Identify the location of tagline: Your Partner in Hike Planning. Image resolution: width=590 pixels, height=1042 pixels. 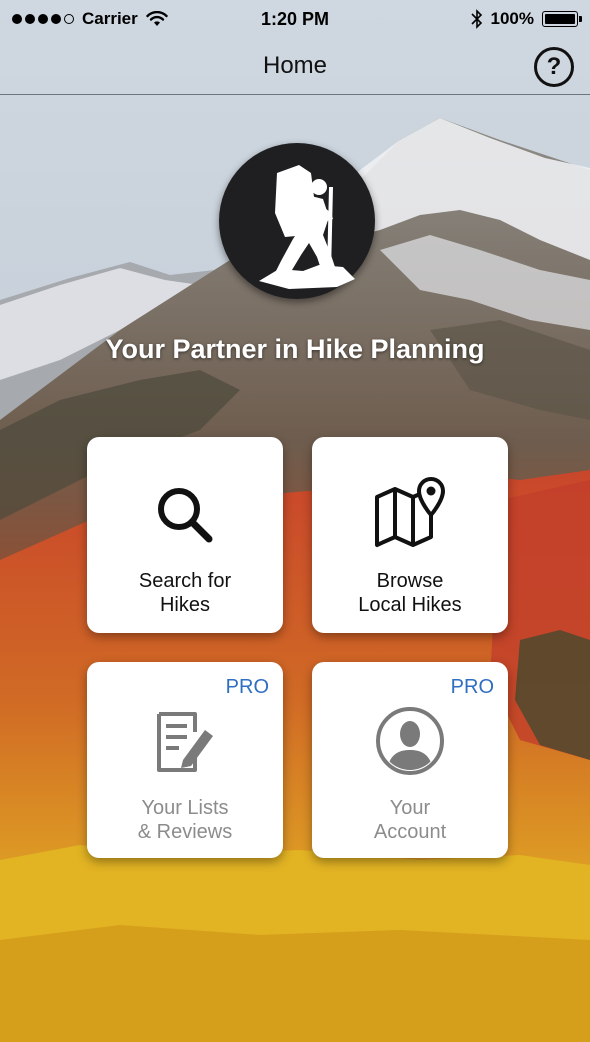
(295, 349).